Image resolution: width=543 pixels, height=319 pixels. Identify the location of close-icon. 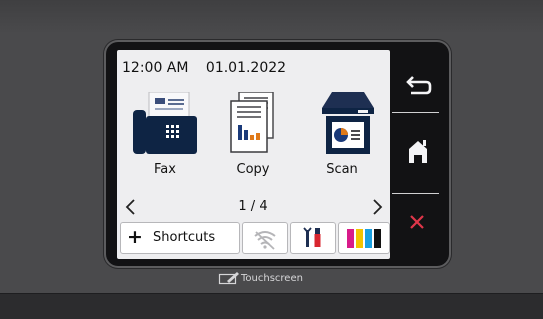
(417, 222).